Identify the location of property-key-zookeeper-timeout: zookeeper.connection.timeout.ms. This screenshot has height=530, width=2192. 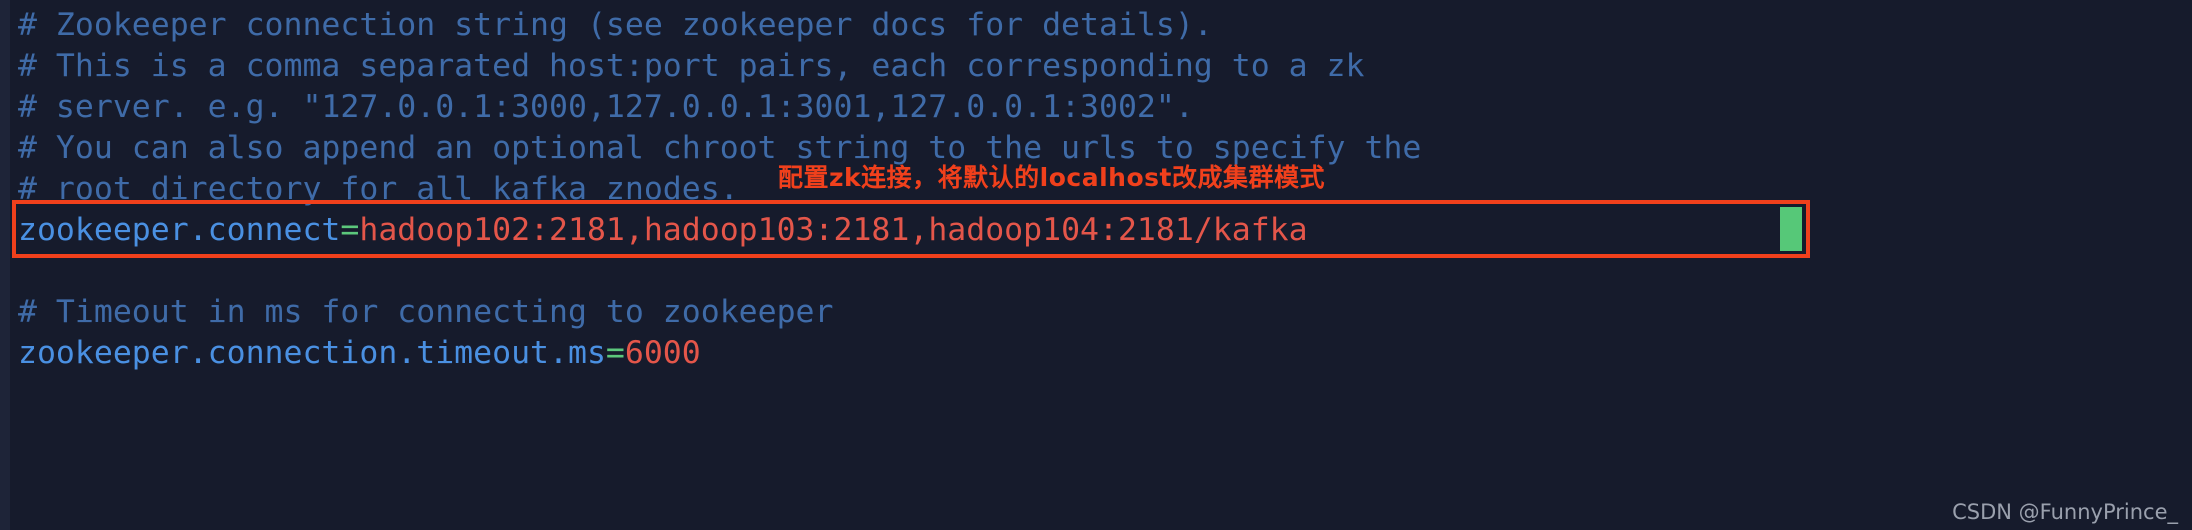
(312, 353).